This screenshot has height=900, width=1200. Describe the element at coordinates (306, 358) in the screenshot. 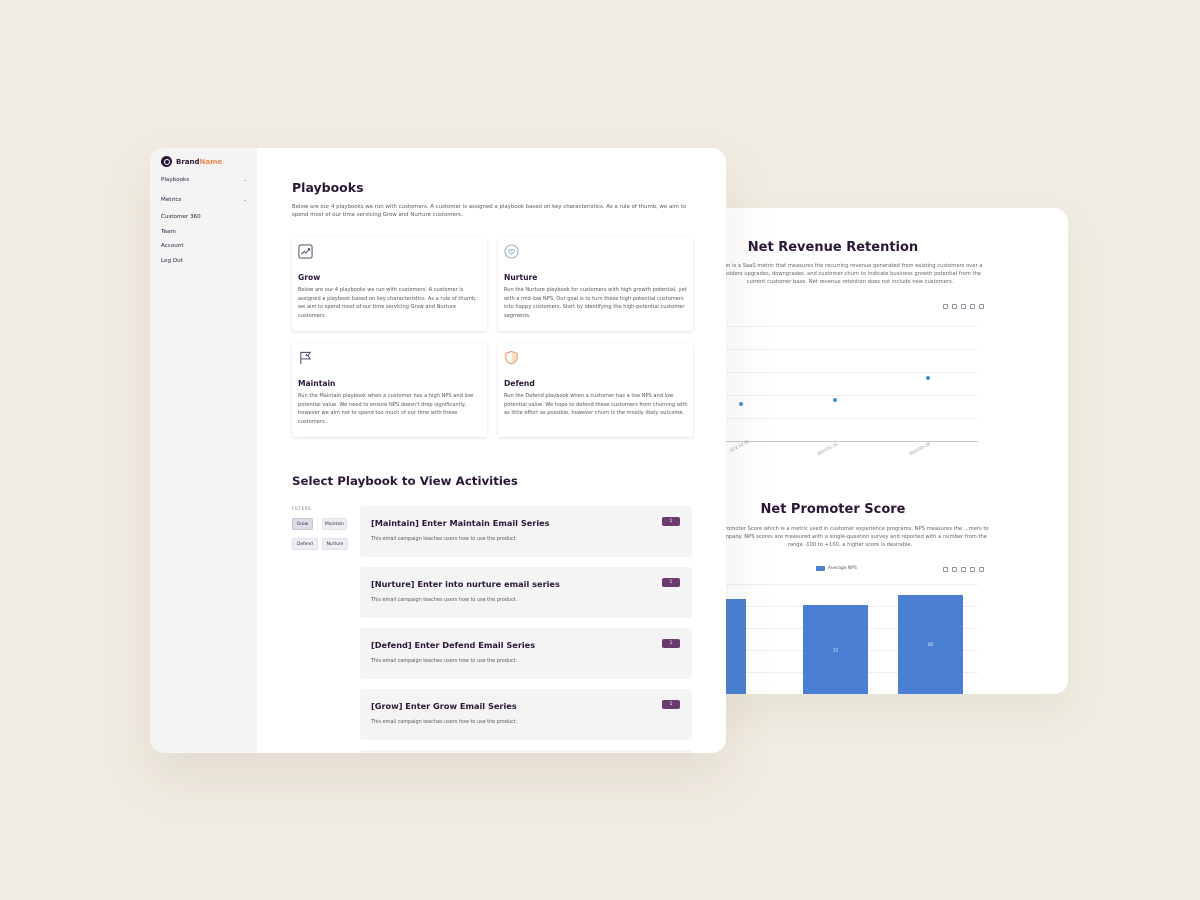

I see `flag-icon` at that location.